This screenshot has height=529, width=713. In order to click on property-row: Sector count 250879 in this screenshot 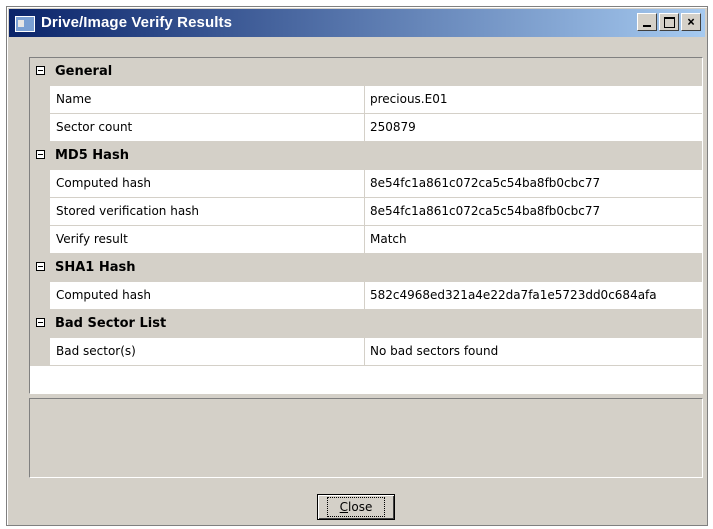, I will do `click(366, 128)`.